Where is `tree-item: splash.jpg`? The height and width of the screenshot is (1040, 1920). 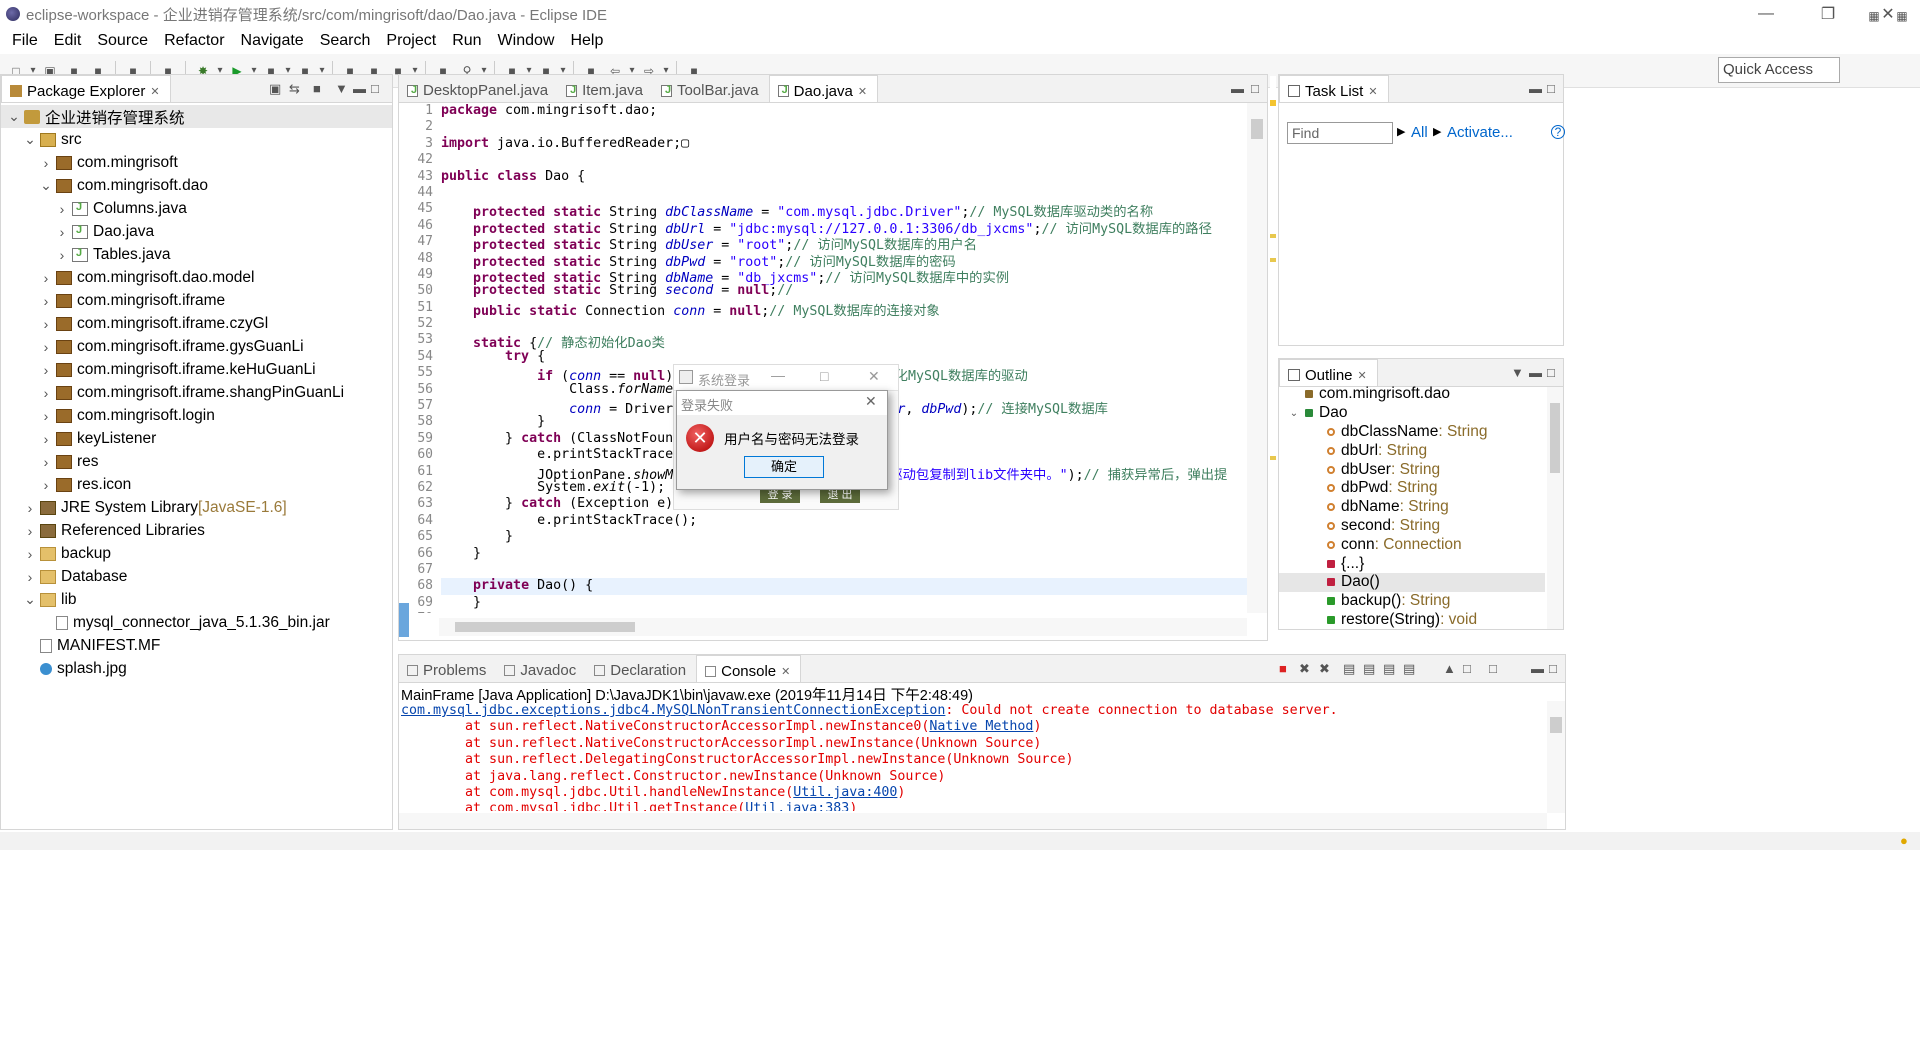
tree-item: splash.jpg is located at coordinates (196, 668).